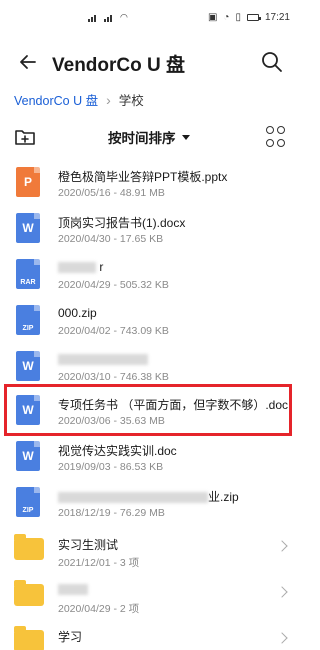 Image resolution: width=320 pixels, height=650 pixels. I want to click on back-button, so click(28, 62).